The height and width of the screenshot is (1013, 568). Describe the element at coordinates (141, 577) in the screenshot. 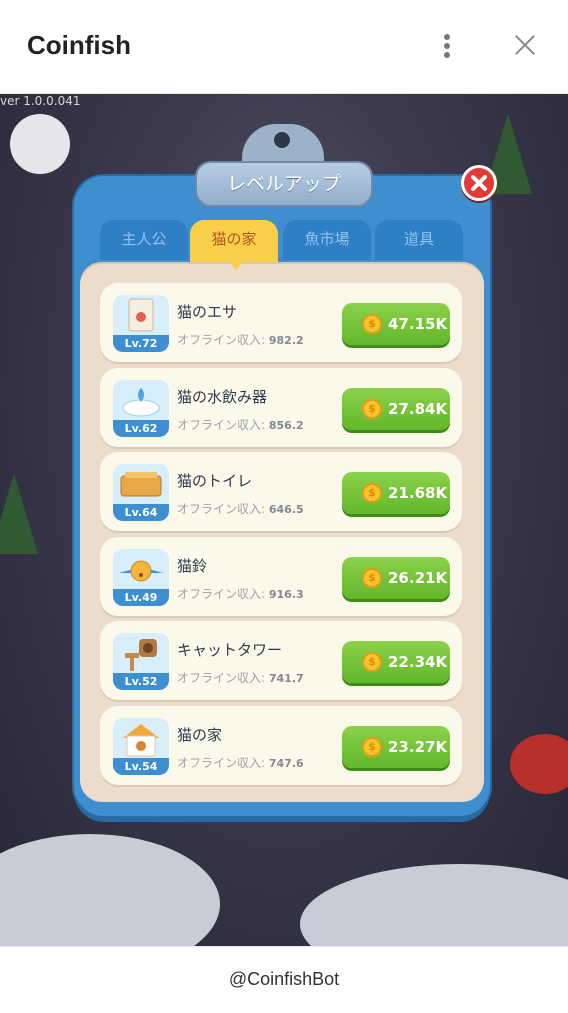

I see `cat-bell-icon: Lv.49` at that location.